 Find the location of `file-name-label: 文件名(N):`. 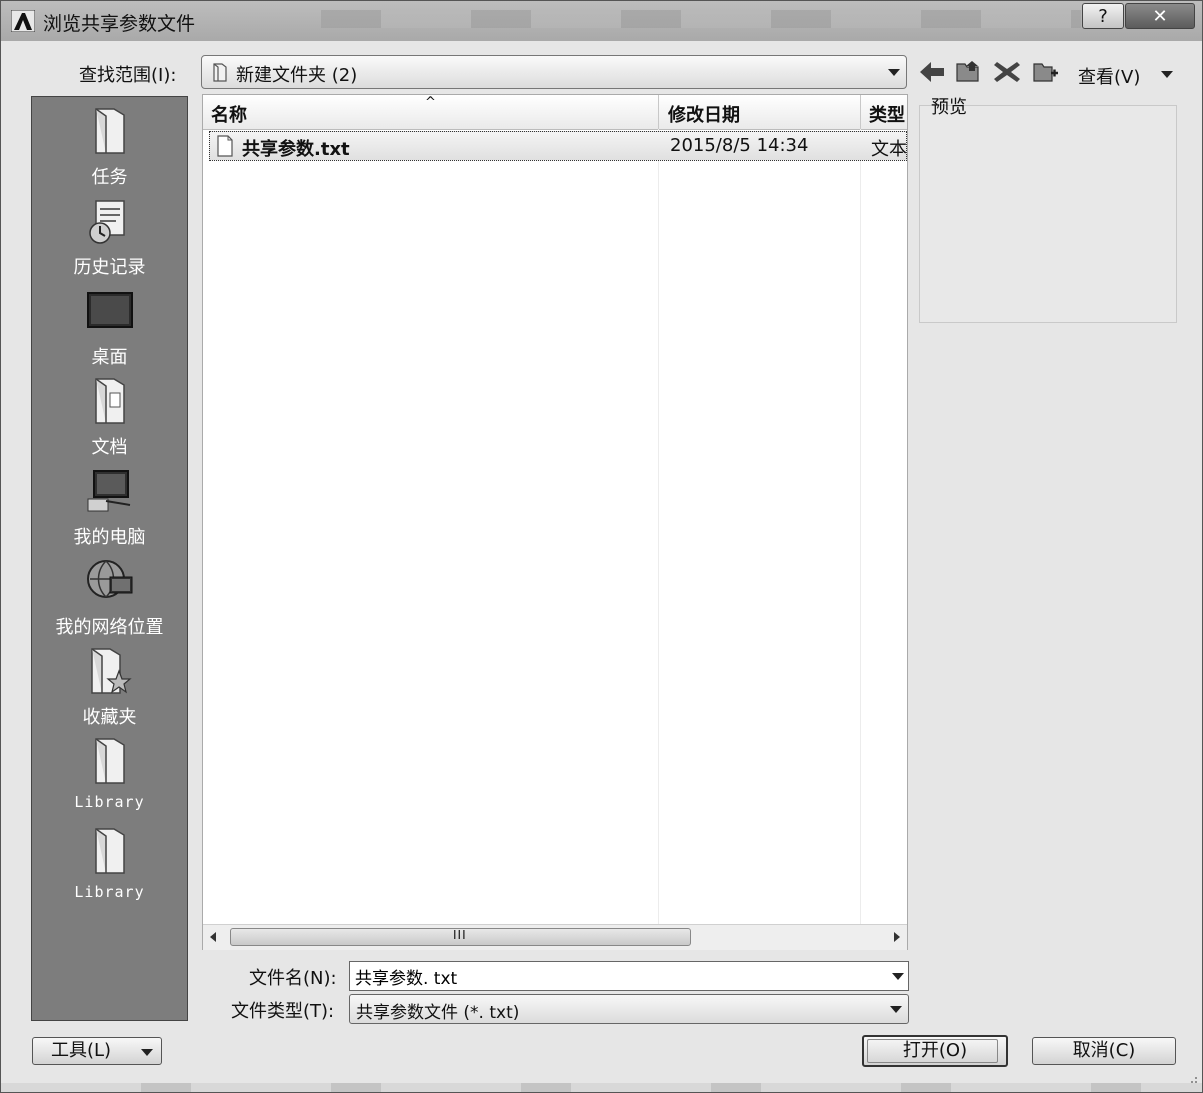

file-name-label: 文件名(N): is located at coordinates (293, 978).